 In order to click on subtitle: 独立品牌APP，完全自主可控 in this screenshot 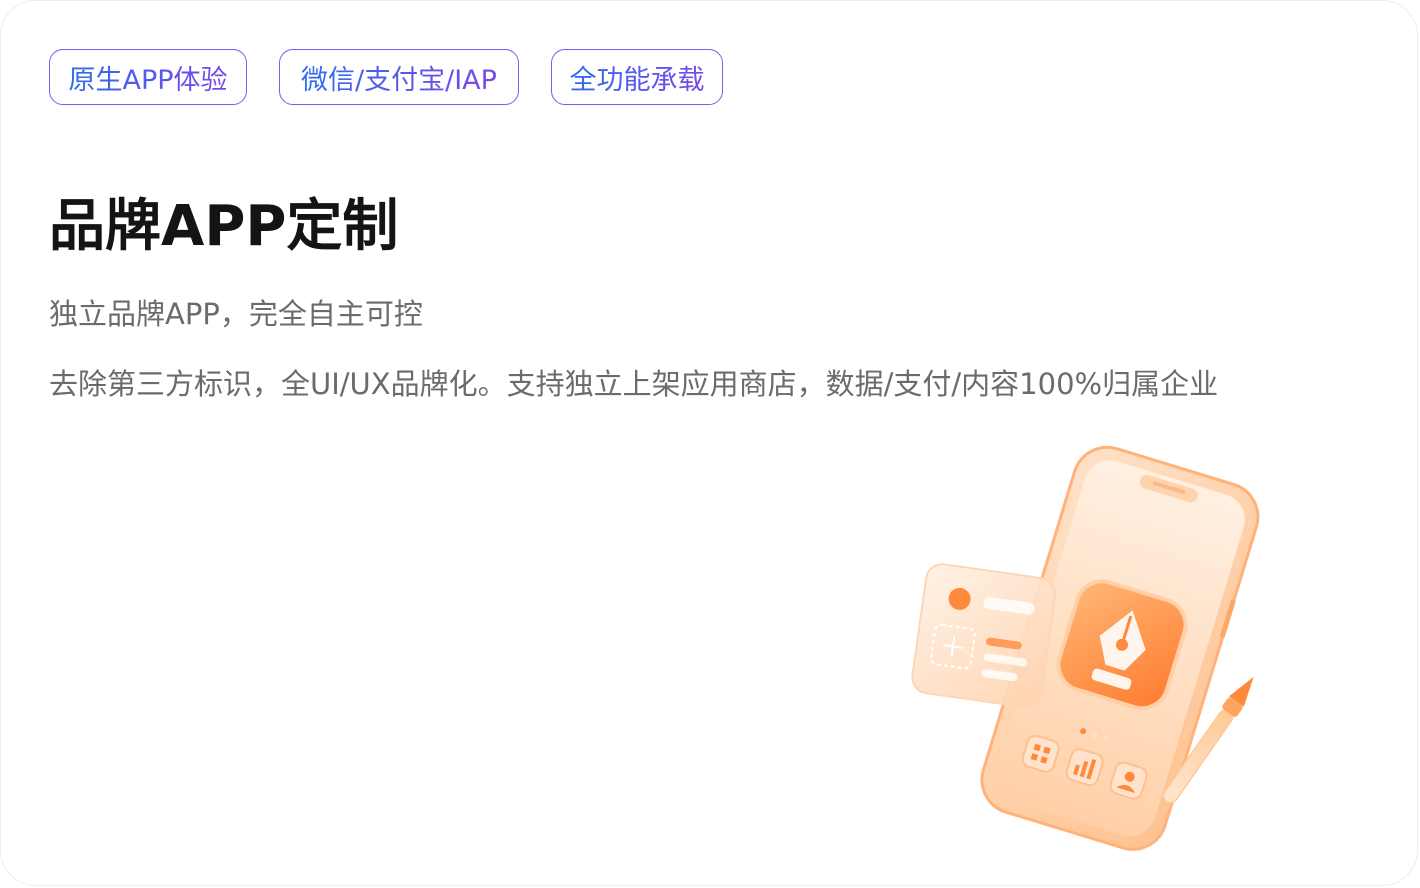, I will do `click(236, 314)`.